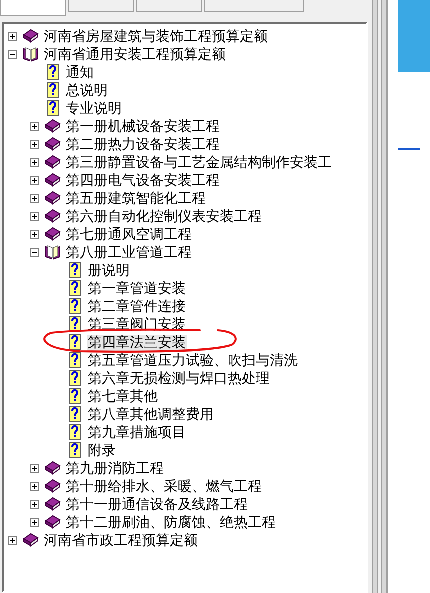 This screenshot has width=430, height=593. Describe the element at coordinates (121, 541) in the screenshot. I see `tree-item: 河南省市政工程预算定额` at that location.